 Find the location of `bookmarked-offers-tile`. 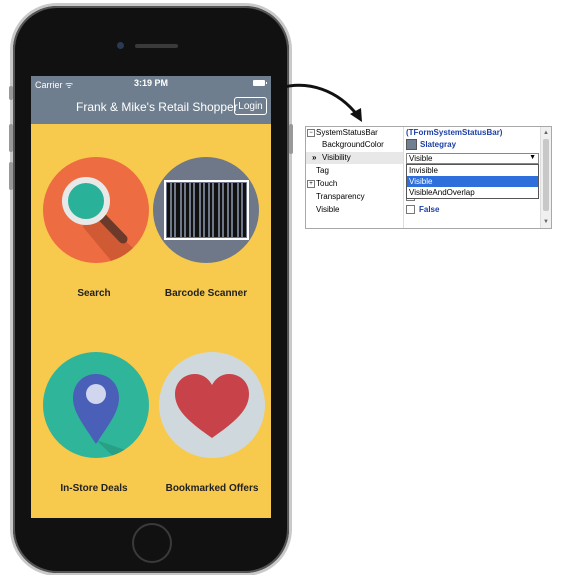

bookmarked-offers-tile is located at coordinates (212, 405).